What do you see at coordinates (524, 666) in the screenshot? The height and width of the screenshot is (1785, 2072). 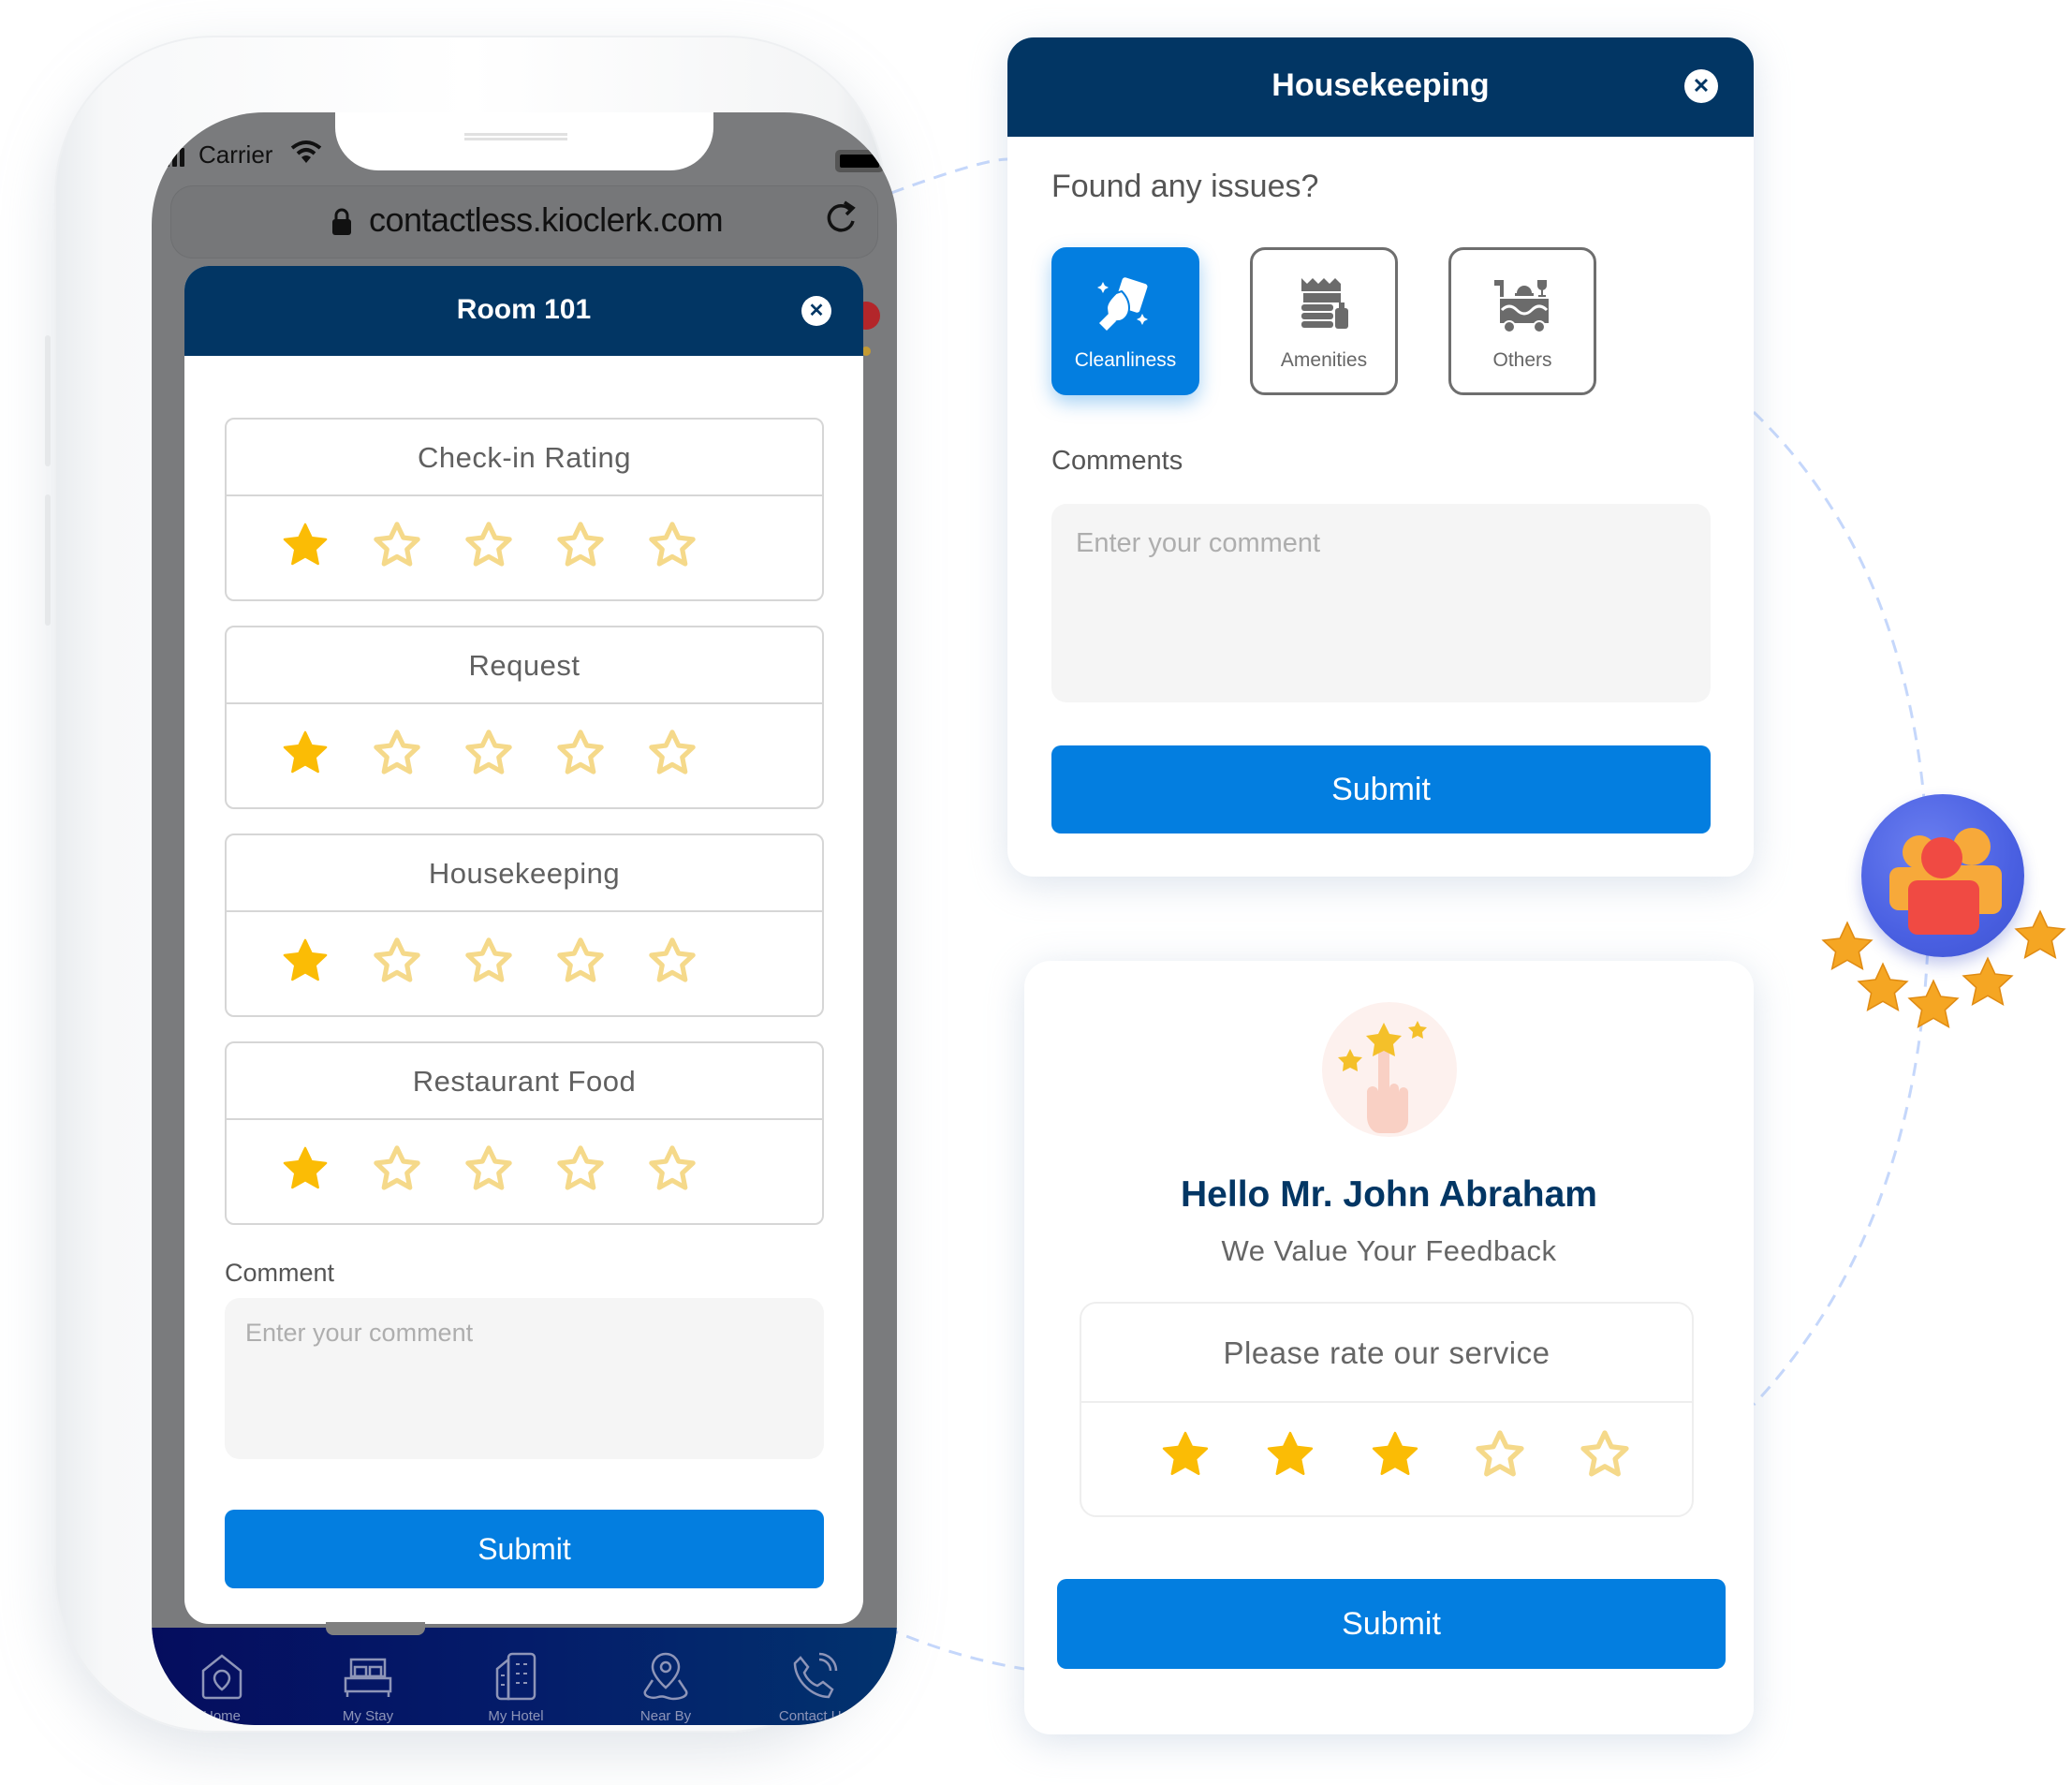 I see `rating-label: Request` at bounding box center [524, 666].